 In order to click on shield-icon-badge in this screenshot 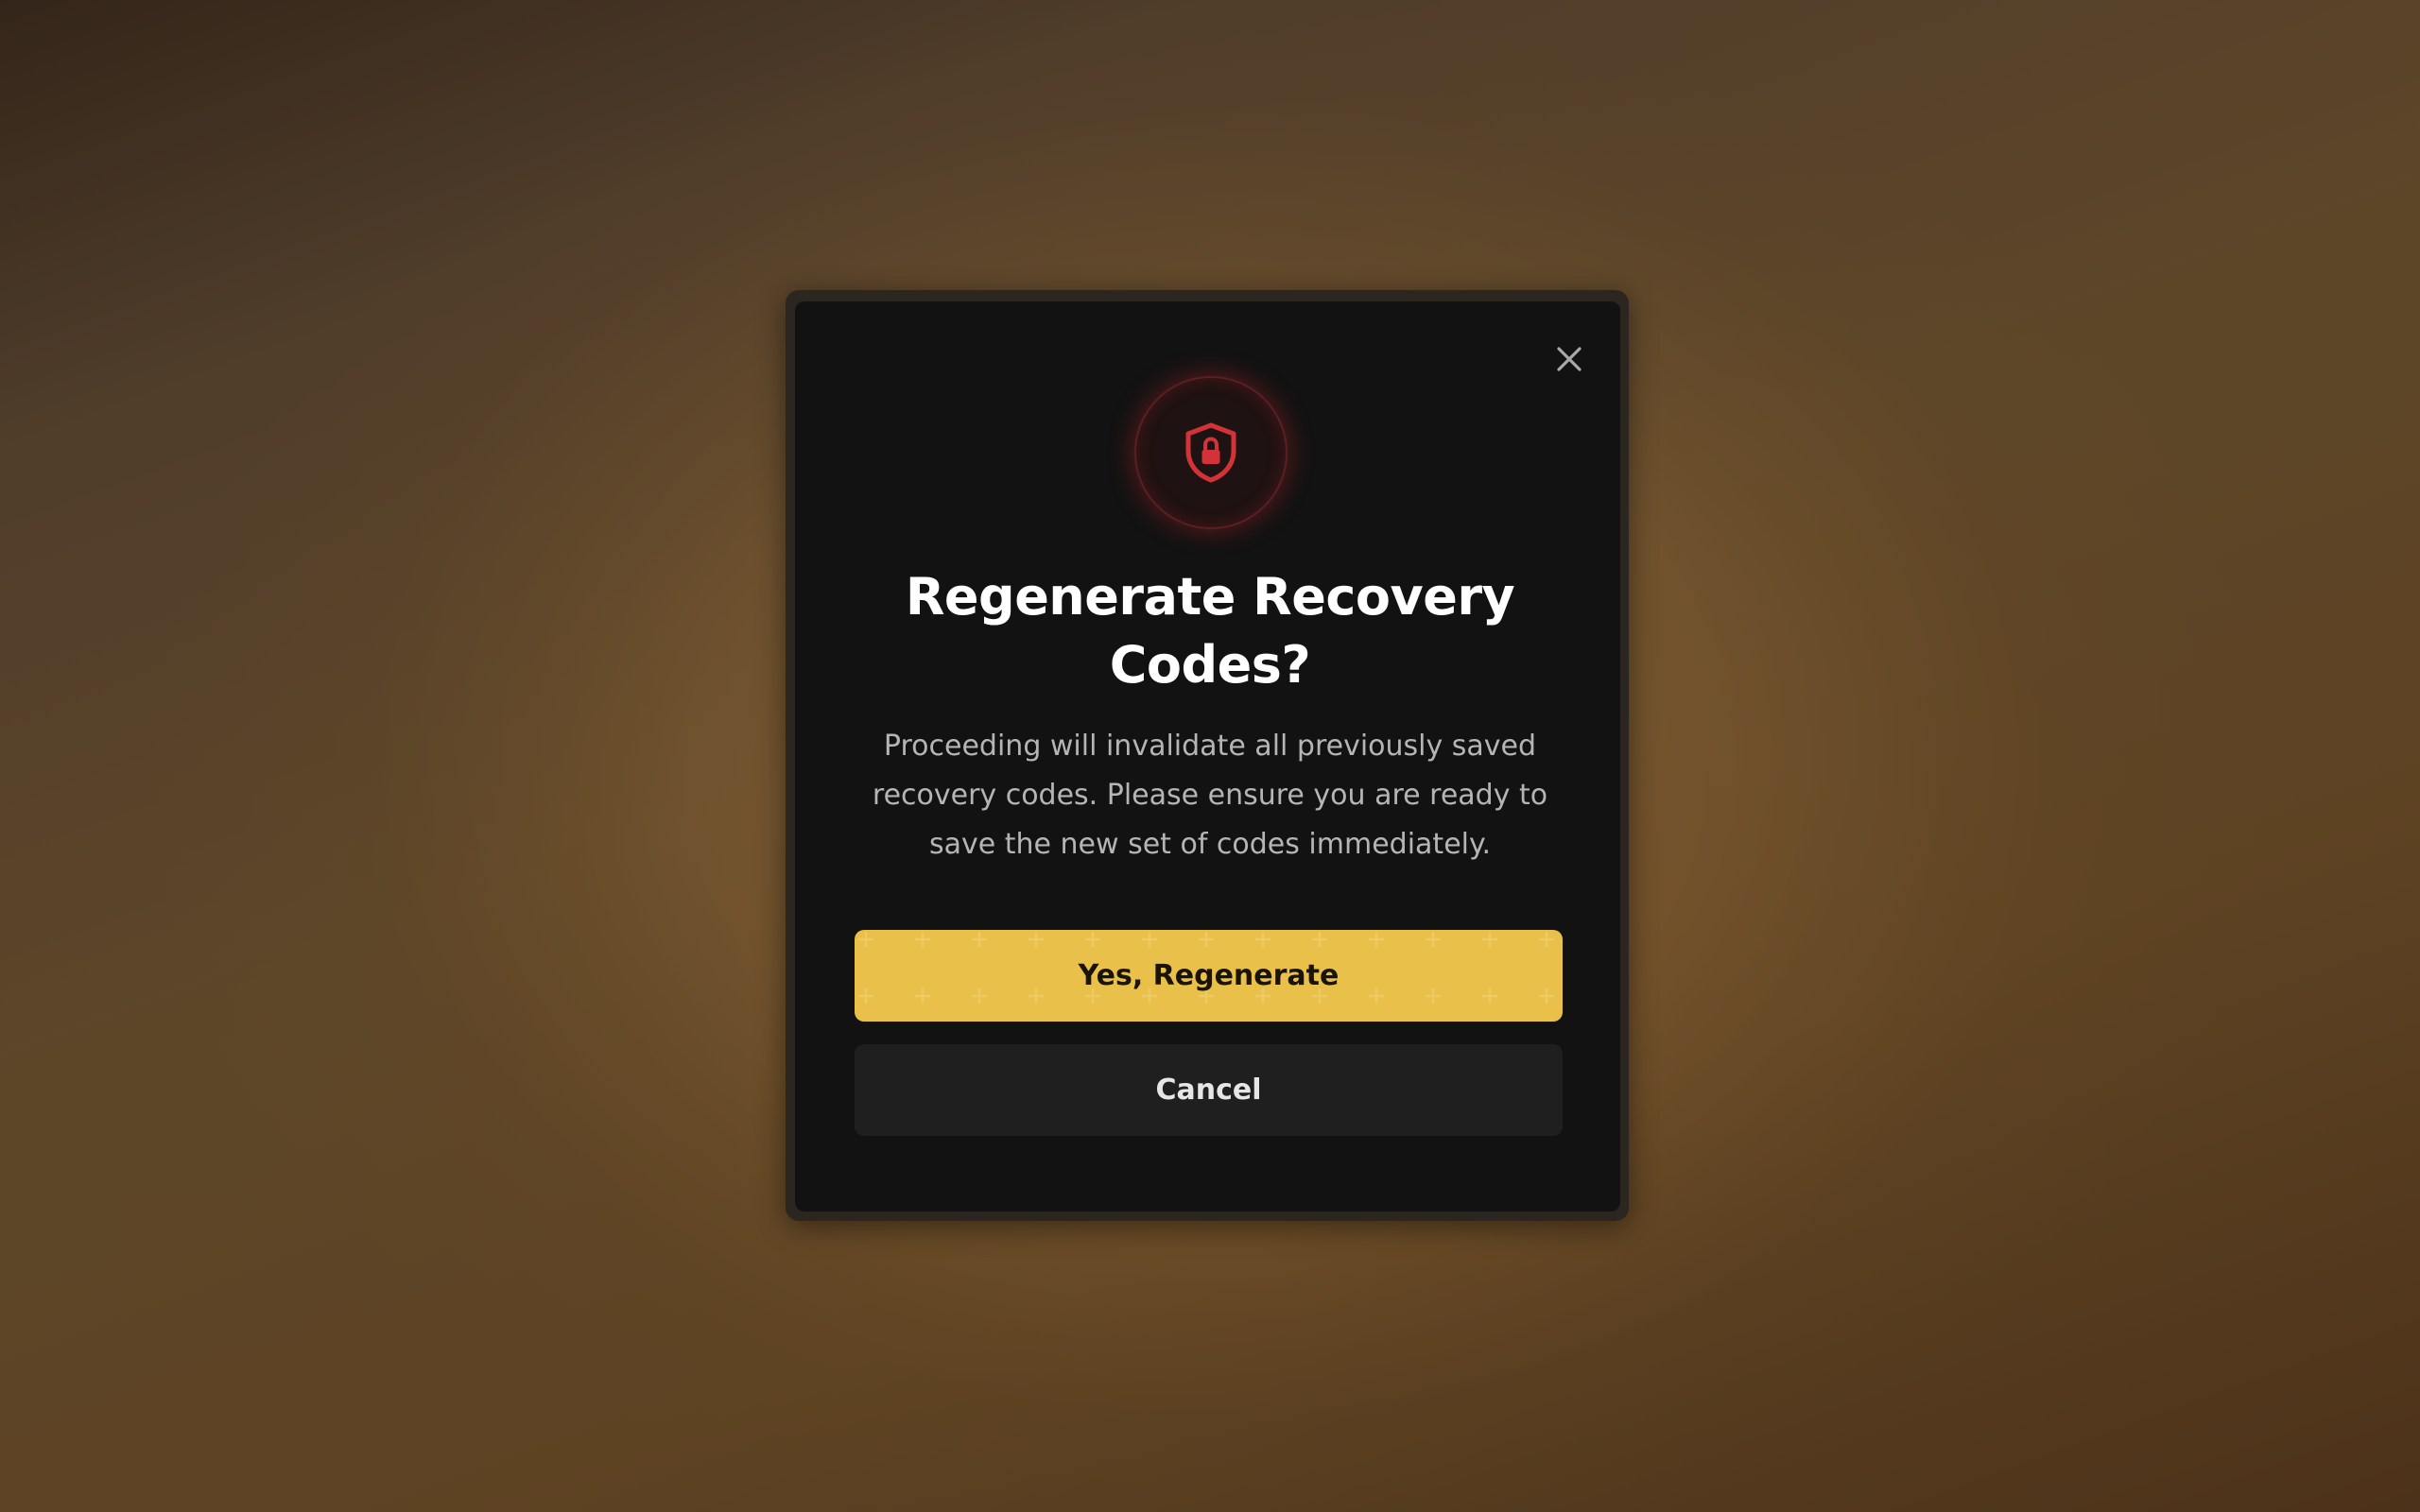, I will do `click(1211, 452)`.